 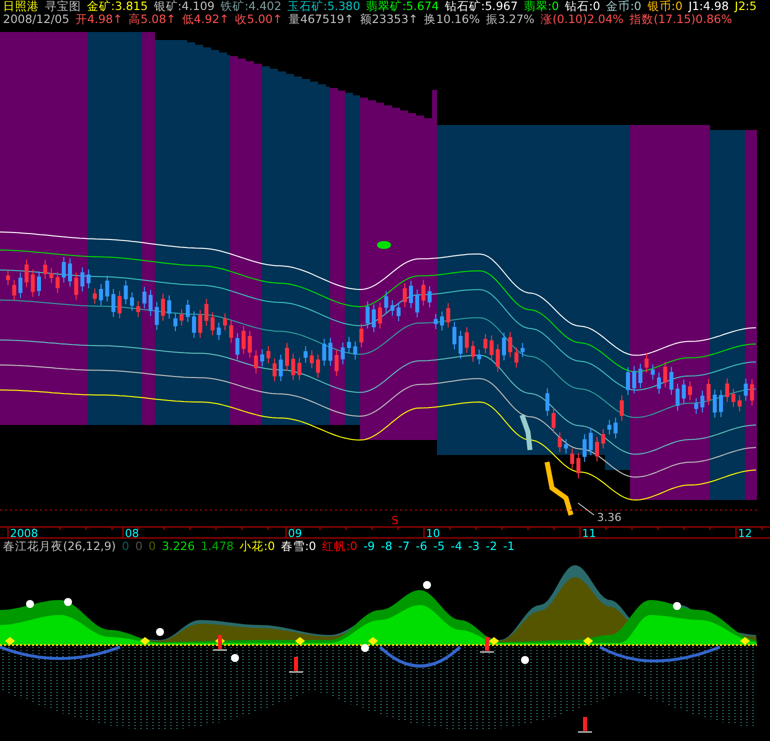 What do you see at coordinates (452, 19) in the screenshot?
I see `quote-value: 换10.16%` at bounding box center [452, 19].